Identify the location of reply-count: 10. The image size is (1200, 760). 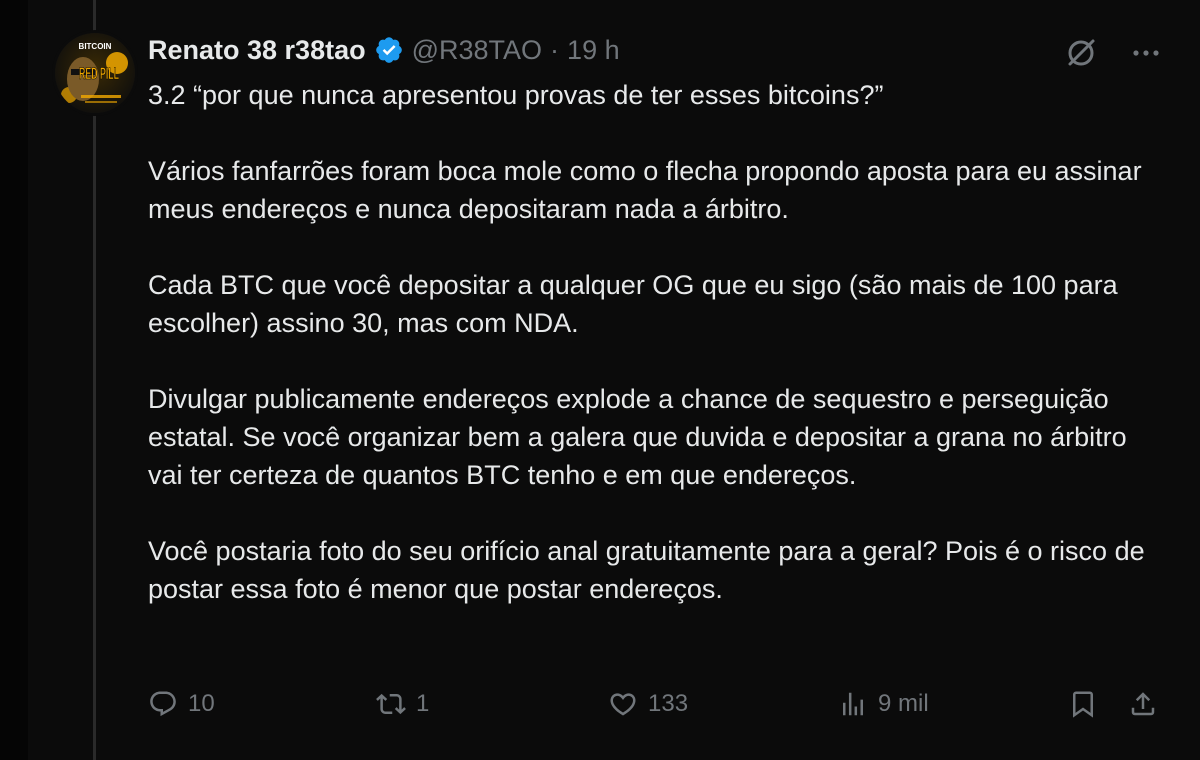
(201, 703).